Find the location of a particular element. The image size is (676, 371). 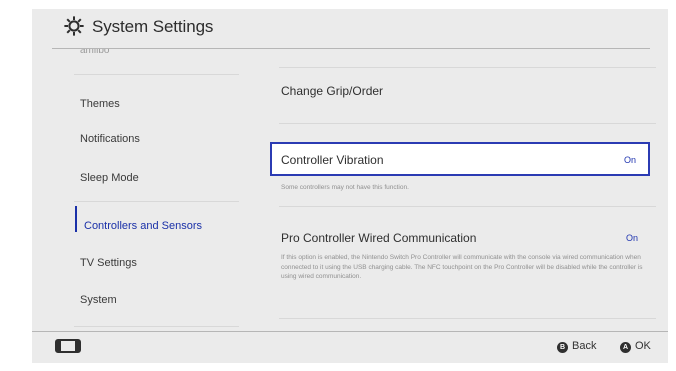

controller-vibration-row: Controller Vibration On is located at coordinates (460, 159).